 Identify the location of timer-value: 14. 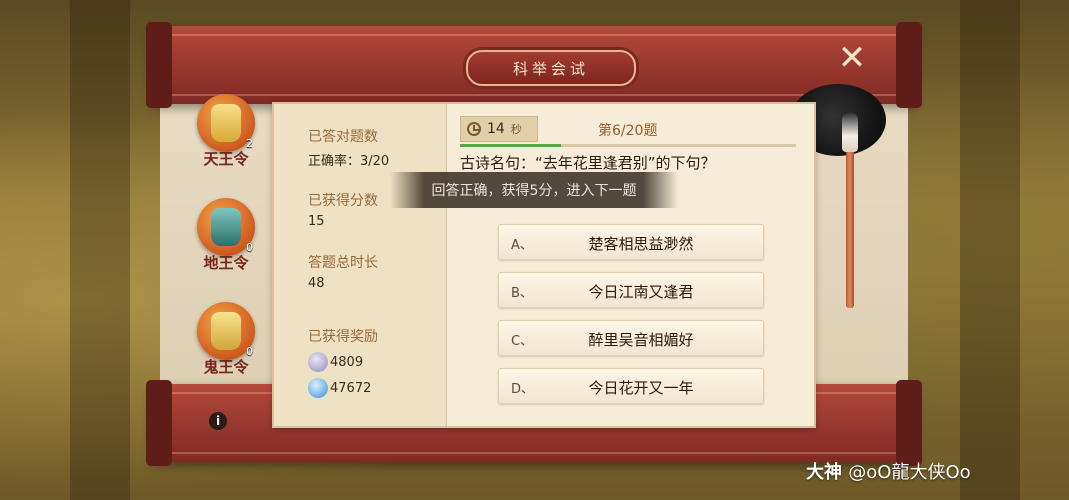
(496, 129).